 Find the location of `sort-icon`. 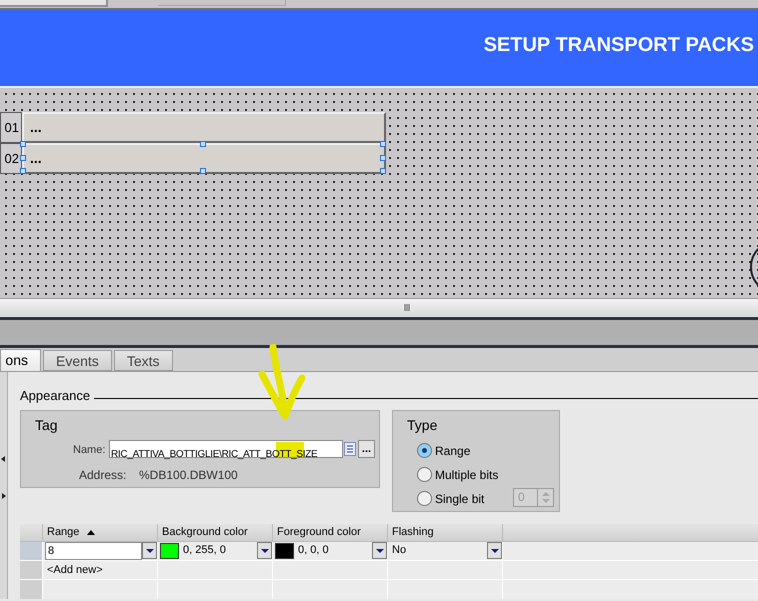

sort-icon is located at coordinates (91, 532).